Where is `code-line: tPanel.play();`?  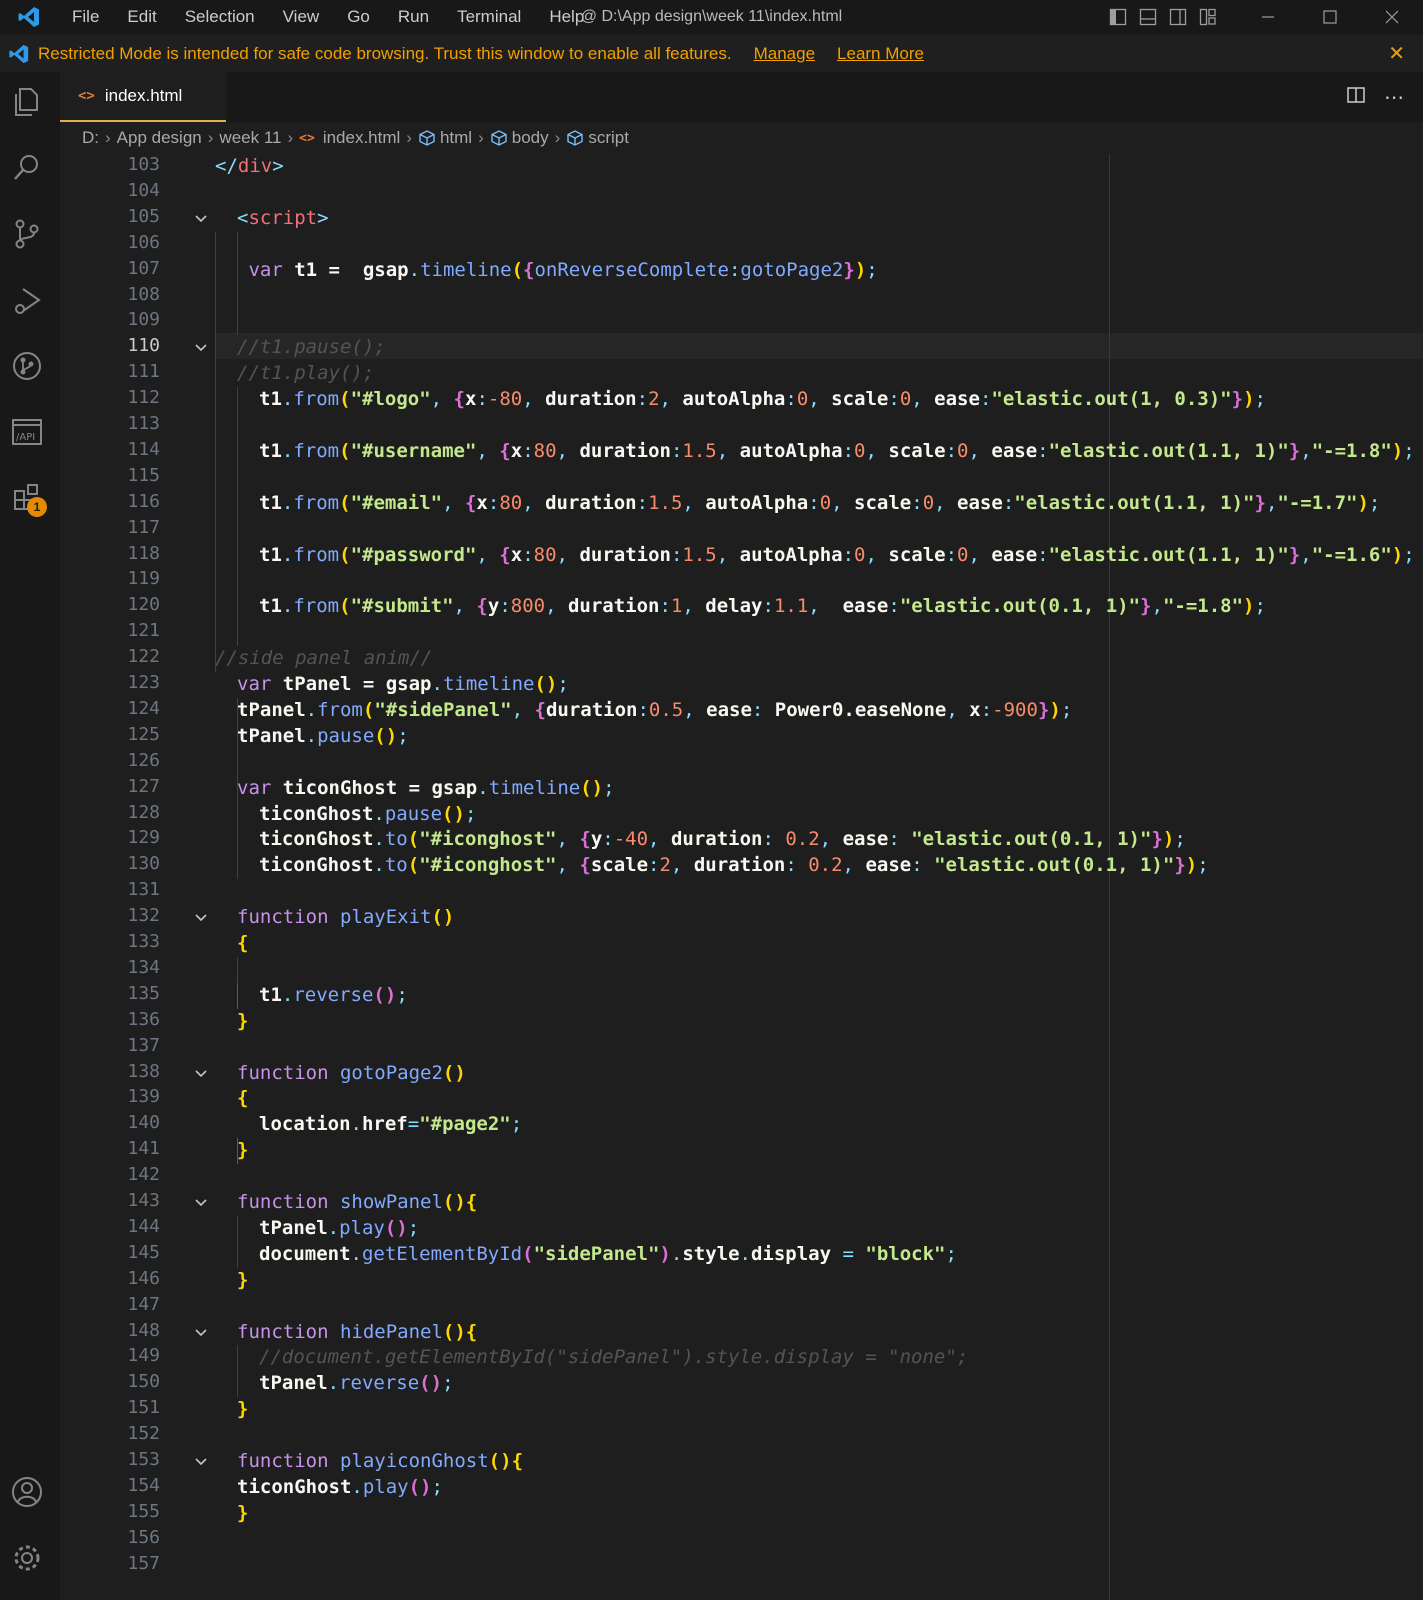 code-line: tPanel.play(); is located at coordinates (339, 1228).